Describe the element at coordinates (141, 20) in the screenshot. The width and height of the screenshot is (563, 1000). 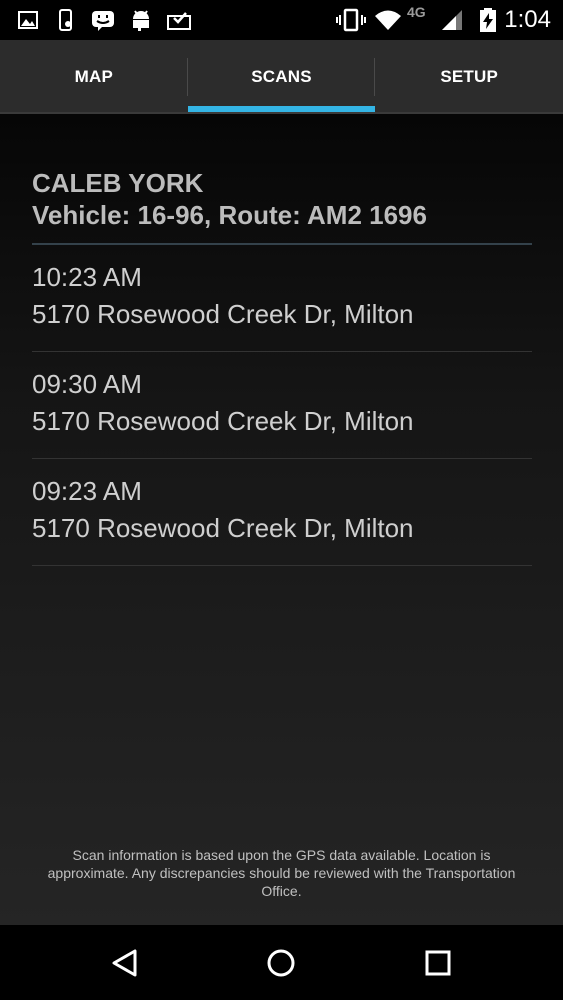
I see `android-icon` at that location.